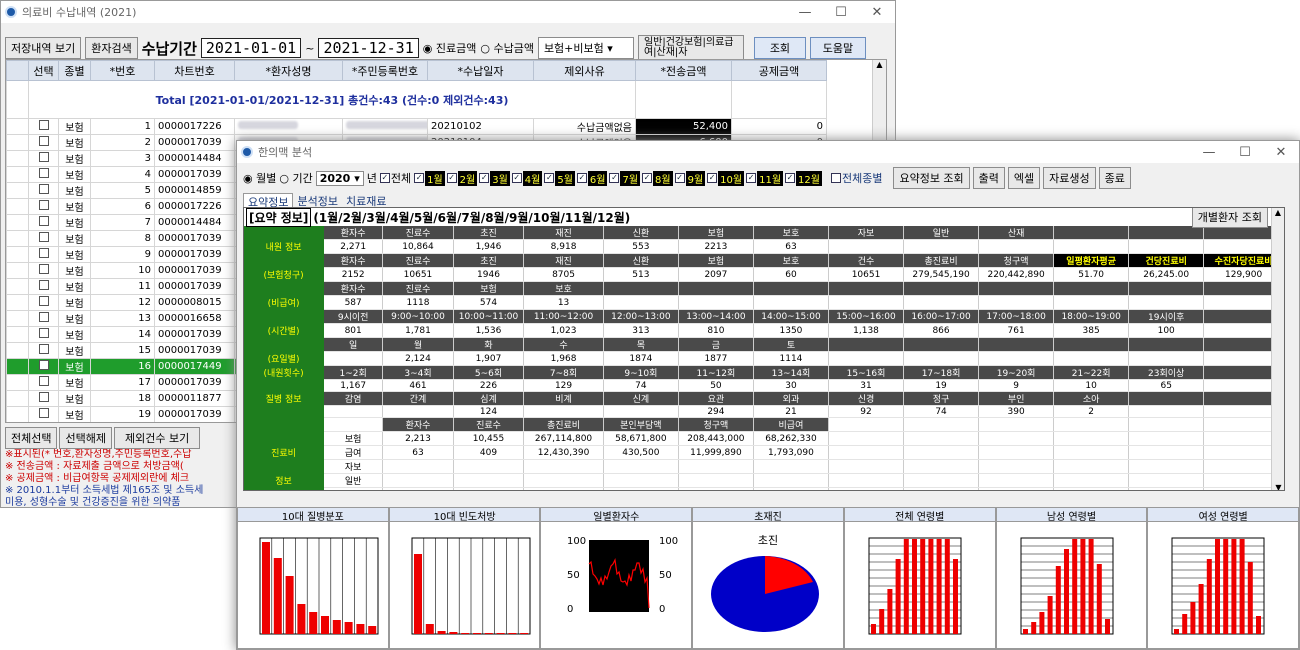  I want to click on month-checkbox: ✓ 3월, so click(494, 178).